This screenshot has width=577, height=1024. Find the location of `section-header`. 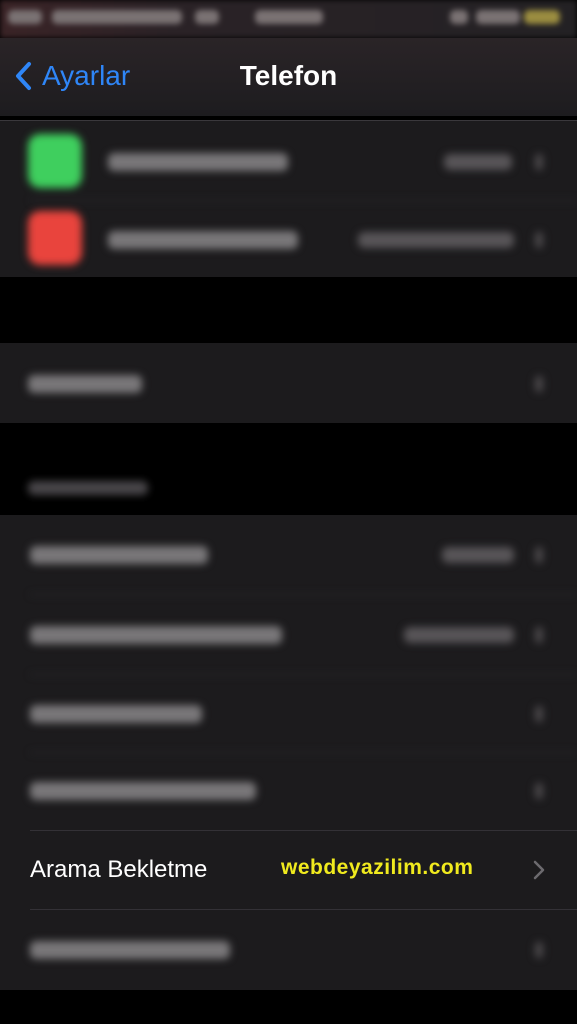

section-header is located at coordinates (88, 488).